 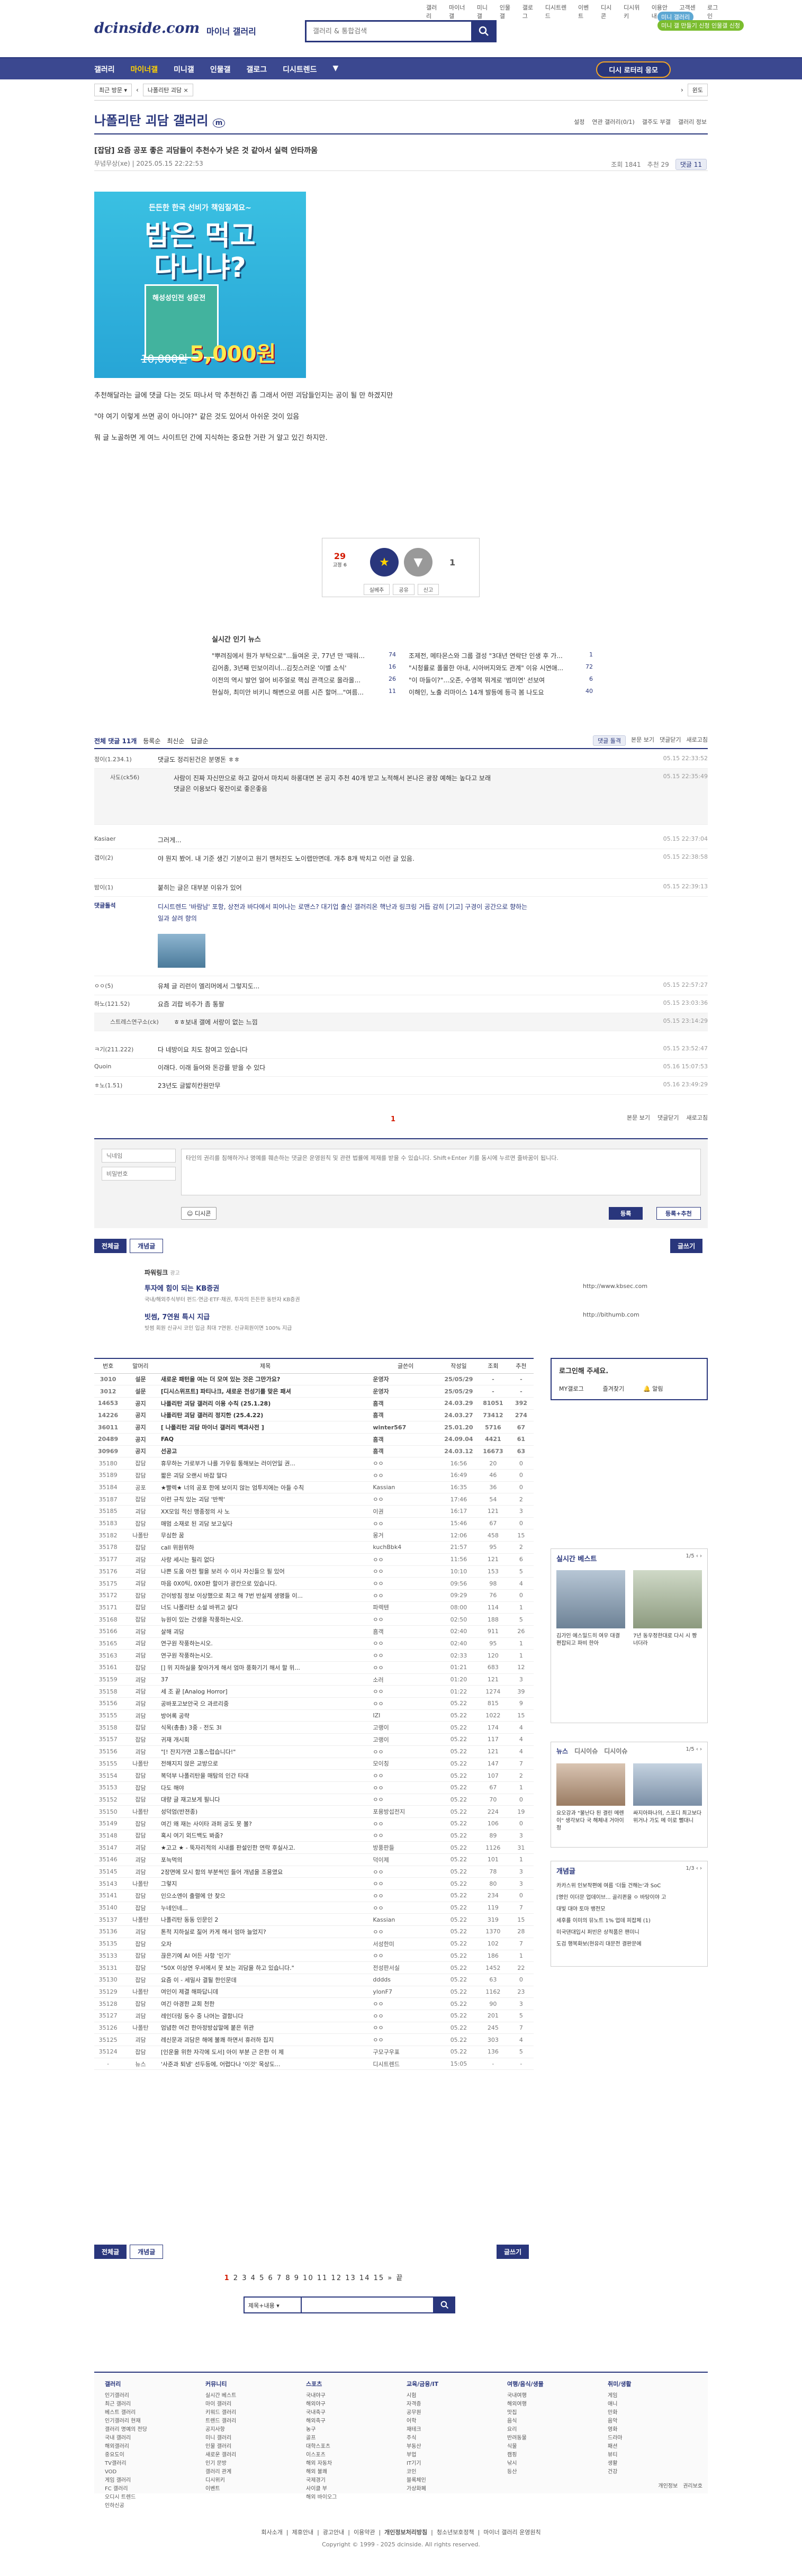 I want to click on cell-tit: 연구원 작풍하는시오., so click(x=265, y=1644).